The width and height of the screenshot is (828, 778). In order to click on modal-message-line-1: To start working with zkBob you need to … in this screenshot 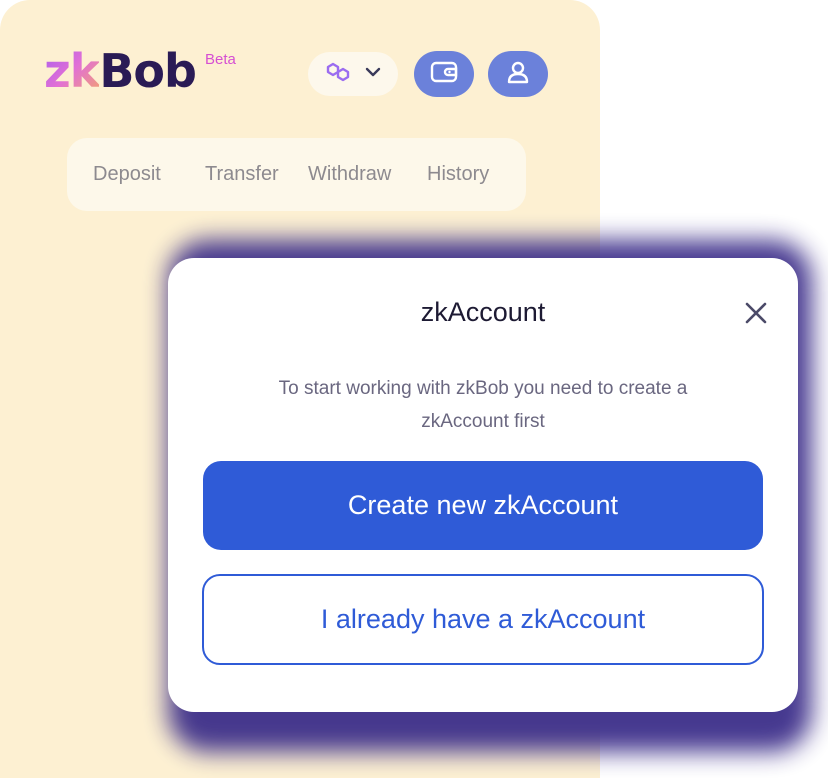, I will do `click(483, 388)`.